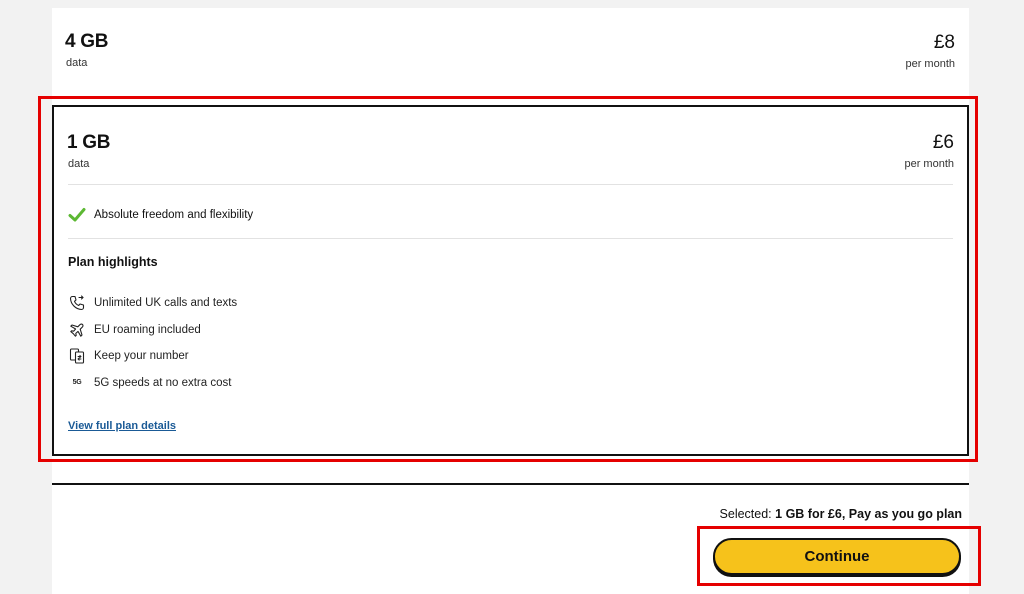 The width and height of the screenshot is (1024, 594). I want to click on check-icon, so click(77, 215).